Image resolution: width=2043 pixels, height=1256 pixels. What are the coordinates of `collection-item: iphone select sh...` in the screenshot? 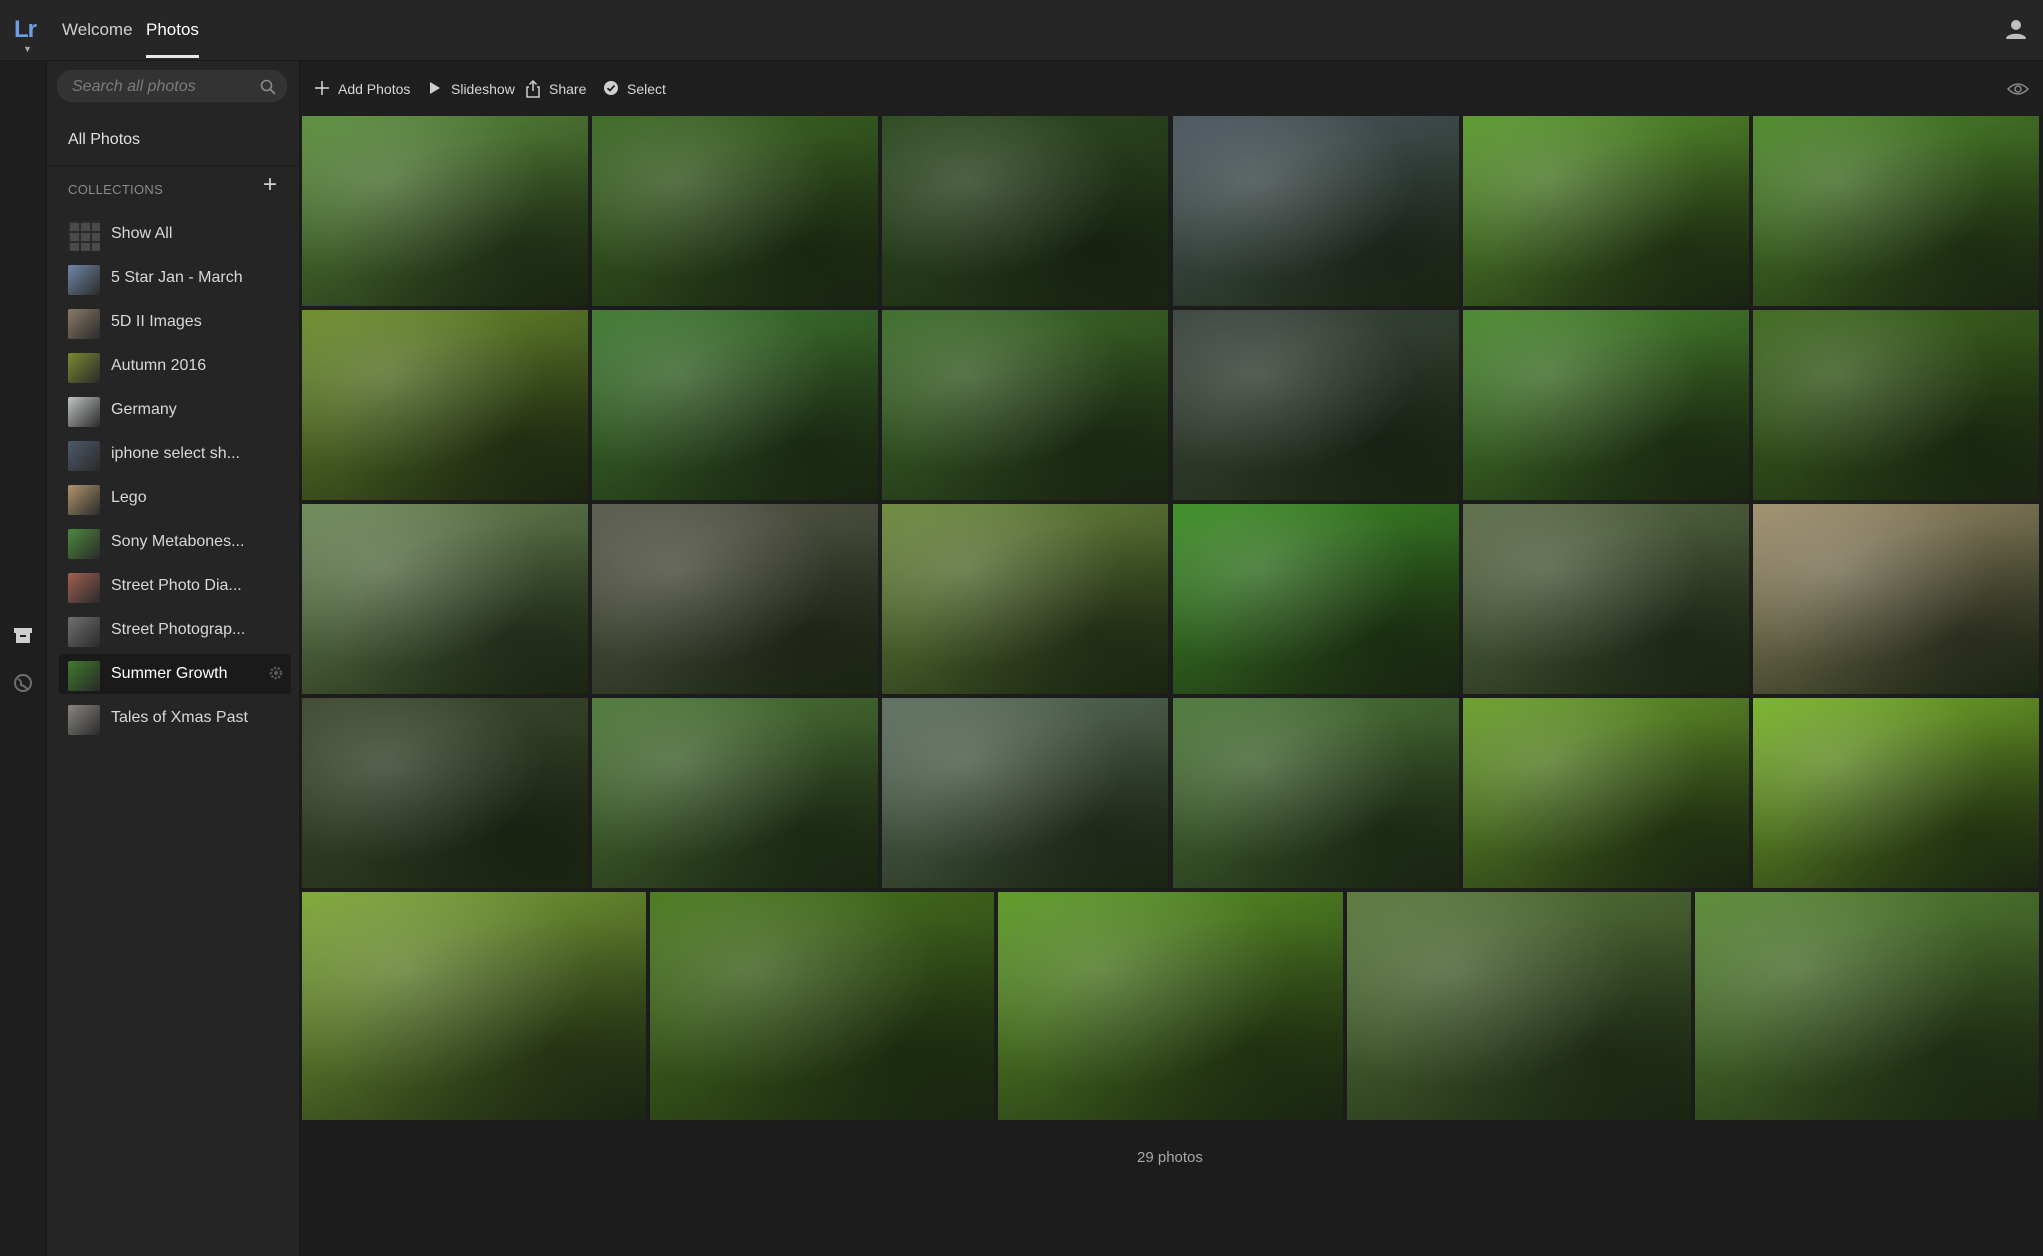 It's located at (175, 454).